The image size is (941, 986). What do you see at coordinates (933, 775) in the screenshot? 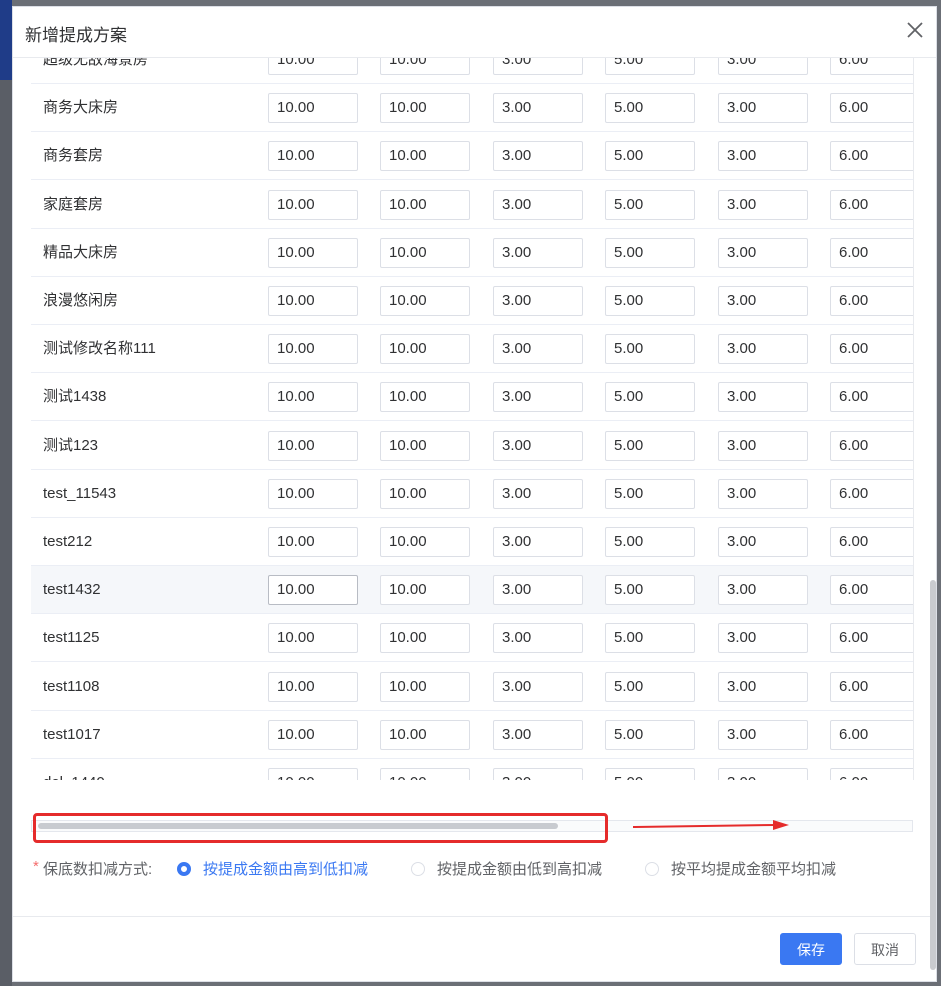
I see `vertical-scrollbar-thumb` at bounding box center [933, 775].